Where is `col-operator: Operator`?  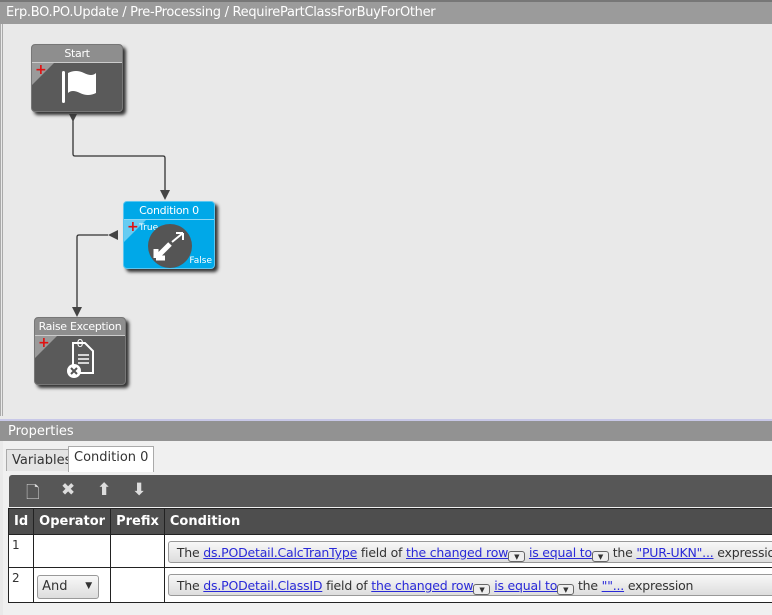
col-operator: Operator is located at coordinates (72, 521).